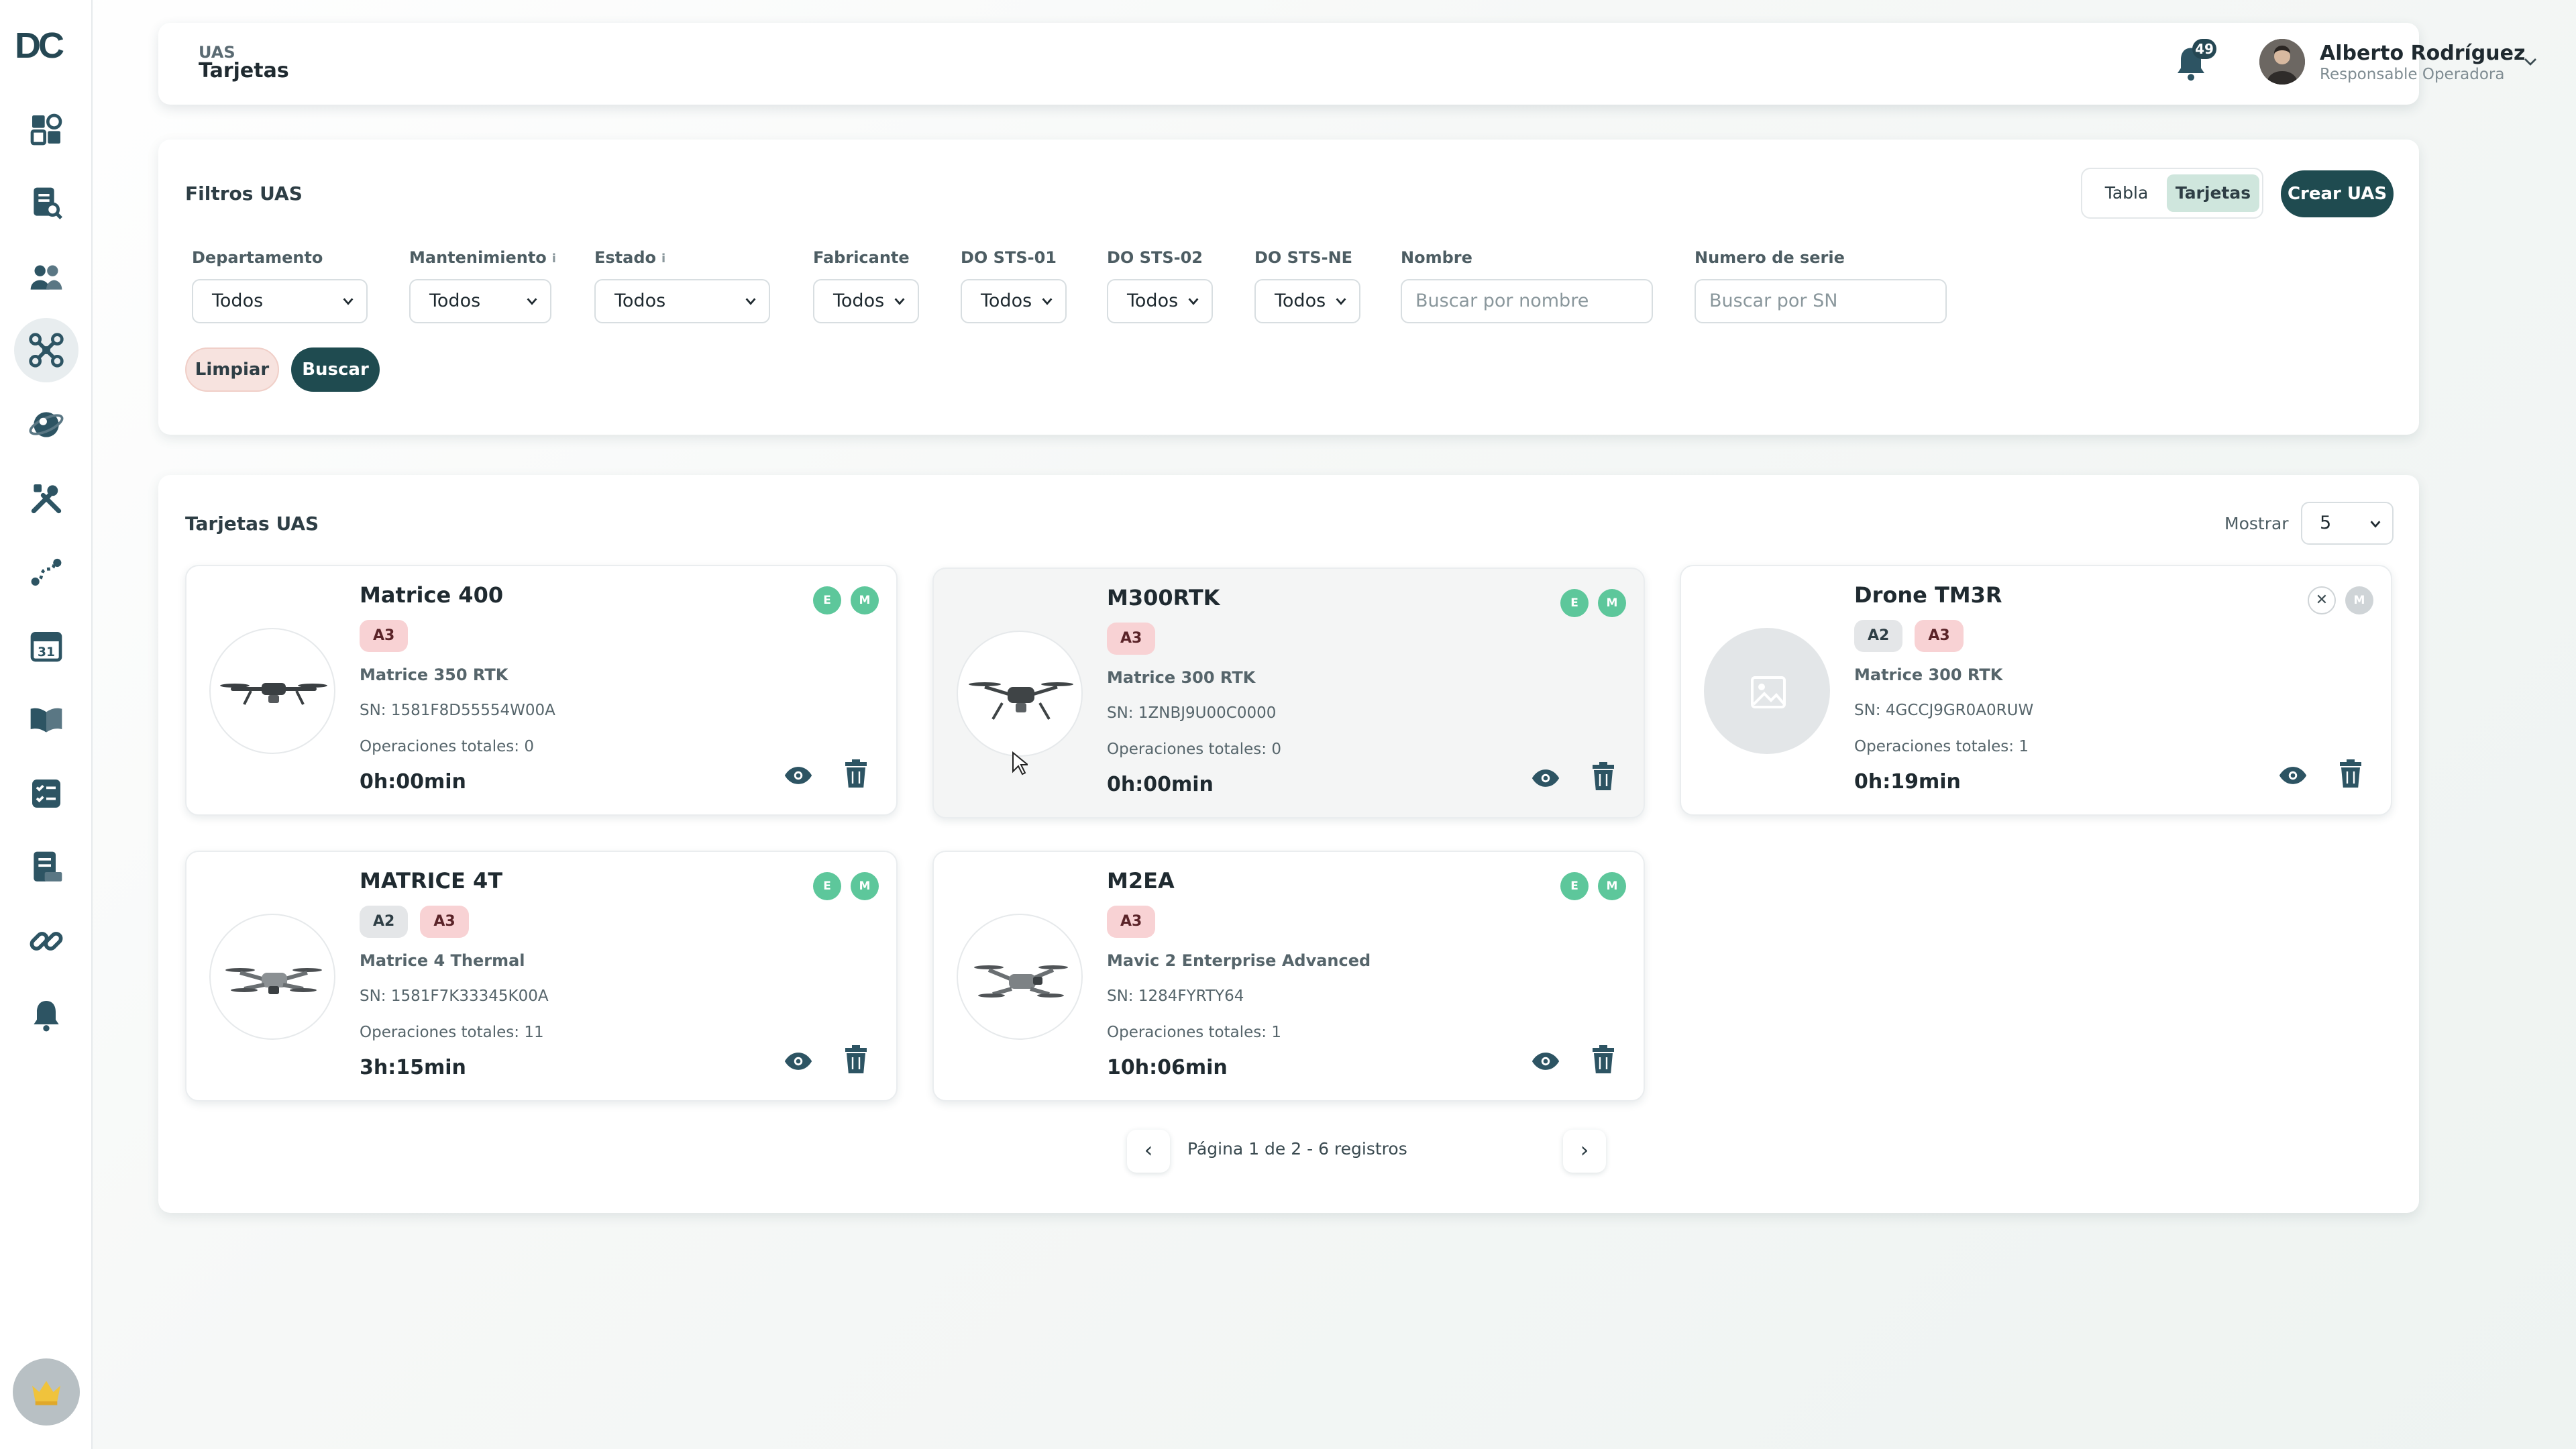 The height and width of the screenshot is (1449, 2576). Describe the element at coordinates (2530, 61) in the screenshot. I see `user-menu-chevron-down-icon` at that location.